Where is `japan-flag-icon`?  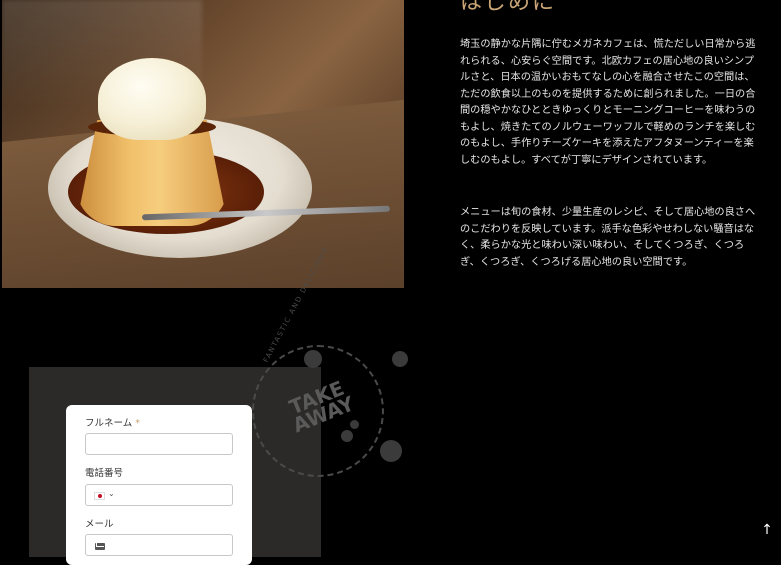
japan-flag-icon is located at coordinates (99, 496).